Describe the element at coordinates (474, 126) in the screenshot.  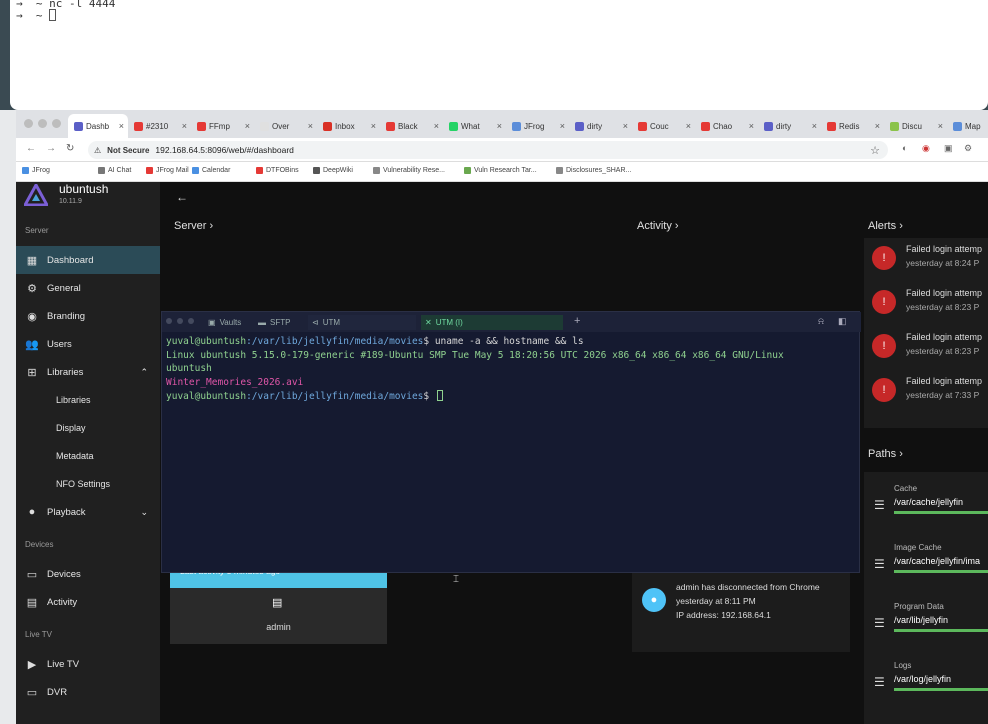
I see `browser-tab: What ×` at that location.